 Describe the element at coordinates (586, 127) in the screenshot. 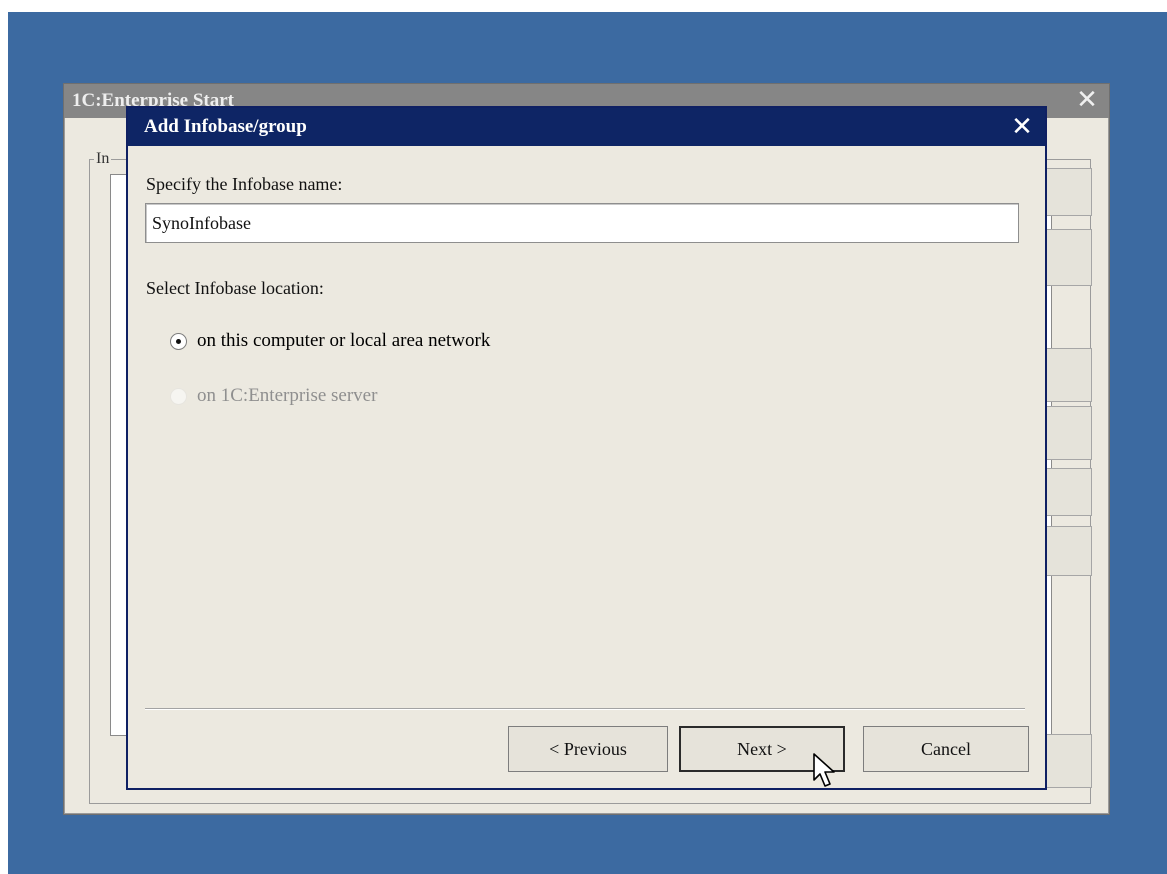

I see `dialog-titlebar: Add Infobase/group` at that location.